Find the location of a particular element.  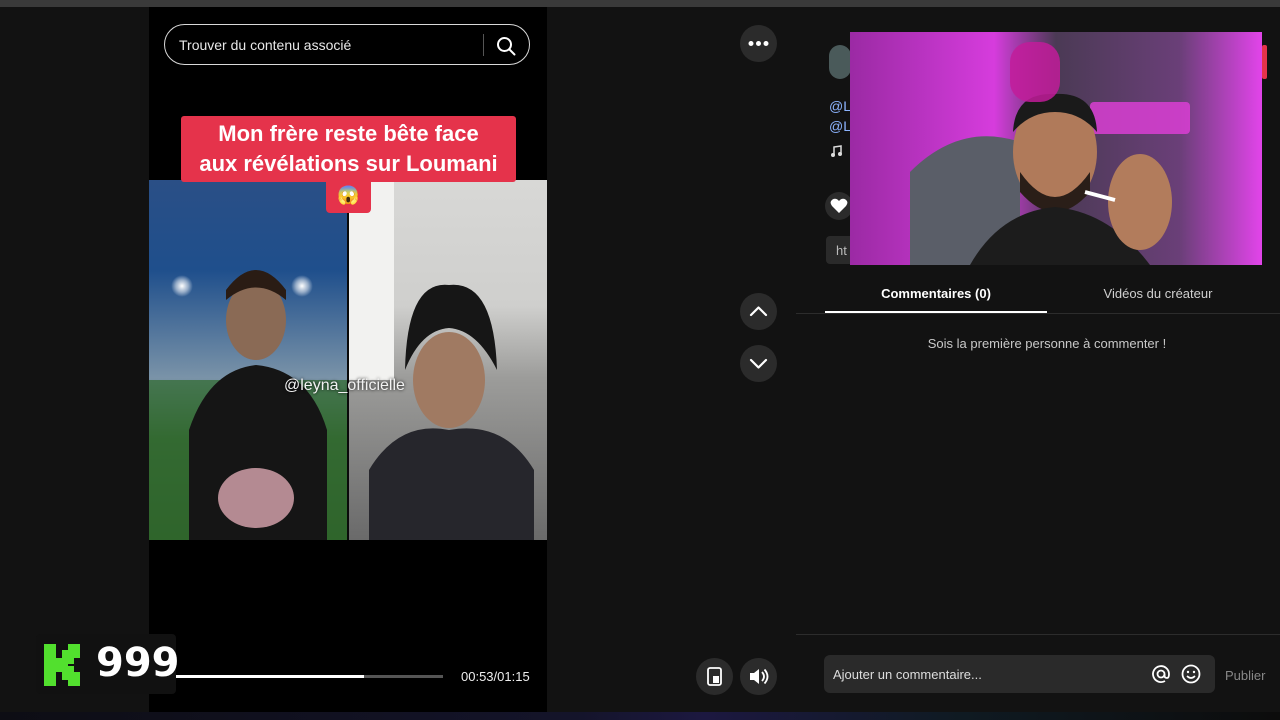

like-button is located at coordinates (839, 206).